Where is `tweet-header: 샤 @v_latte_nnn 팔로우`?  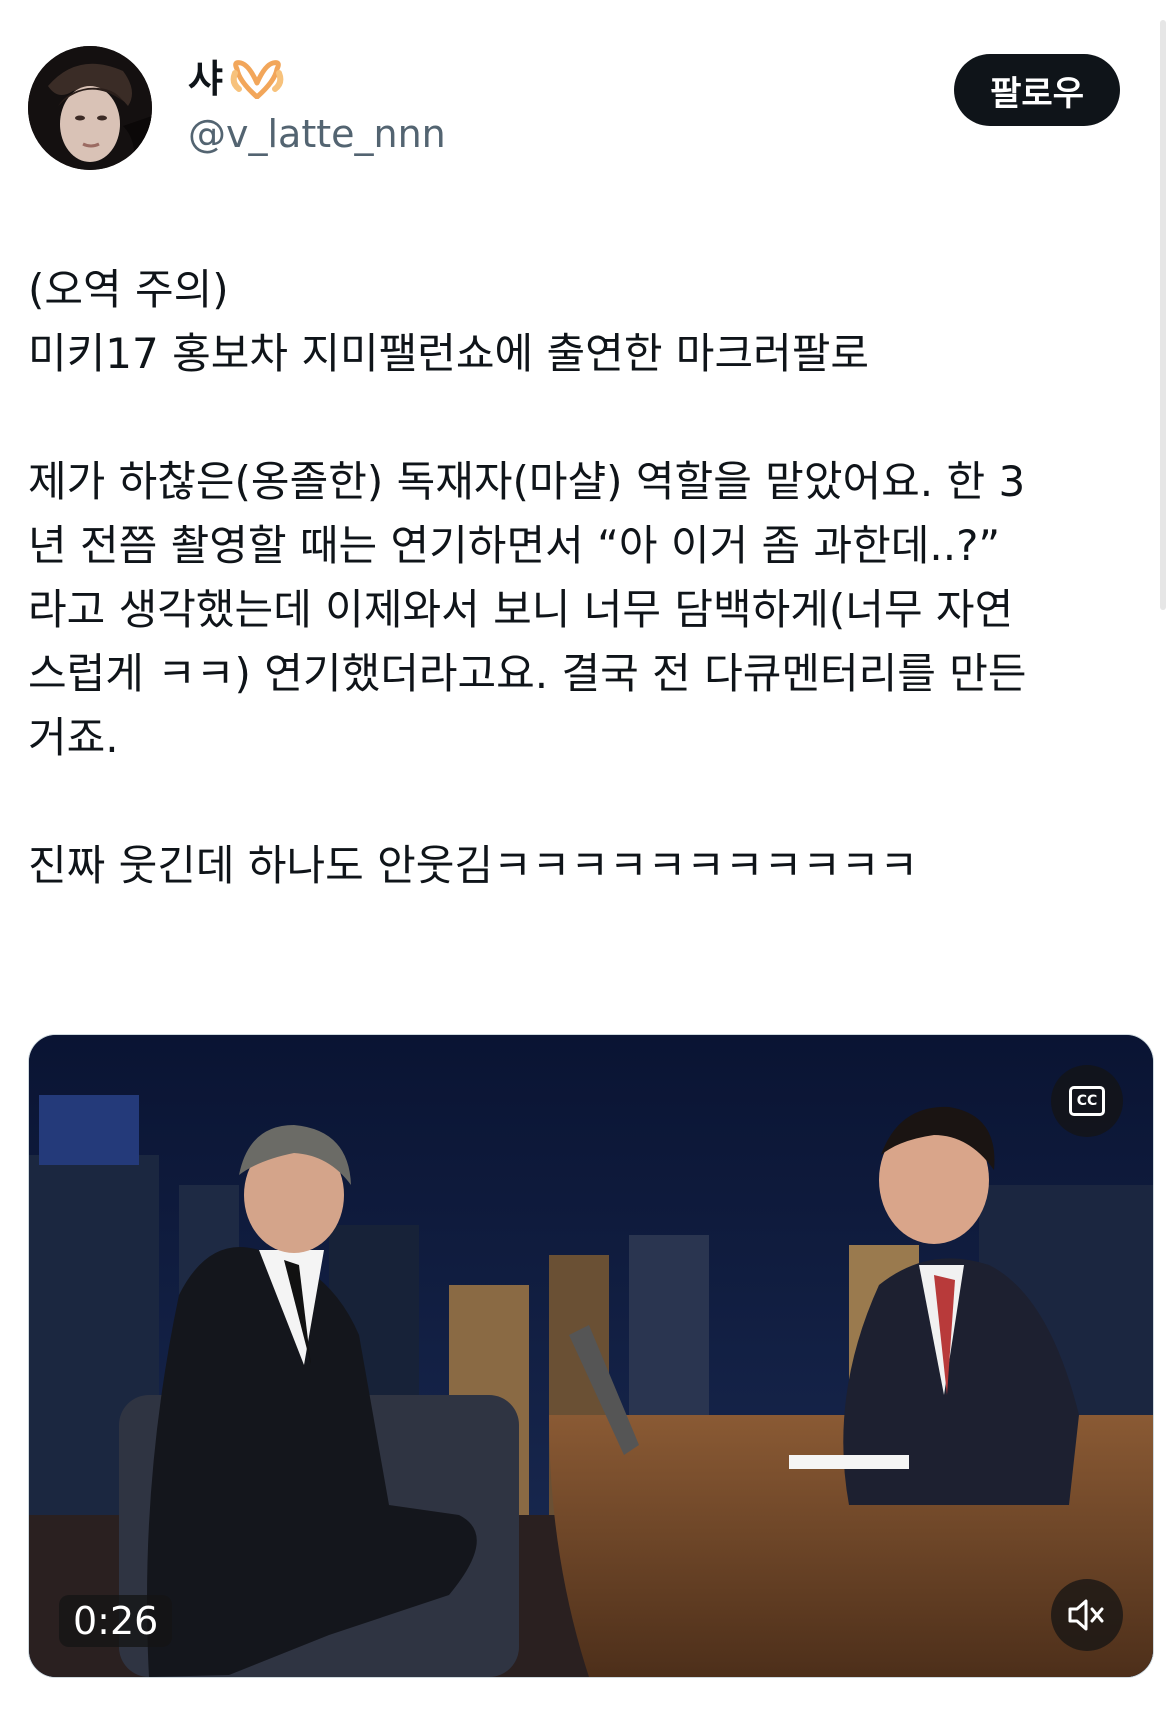 tweet-header: 샤 @v_latte_nnn 팔로우 is located at coordinates (579, 111).